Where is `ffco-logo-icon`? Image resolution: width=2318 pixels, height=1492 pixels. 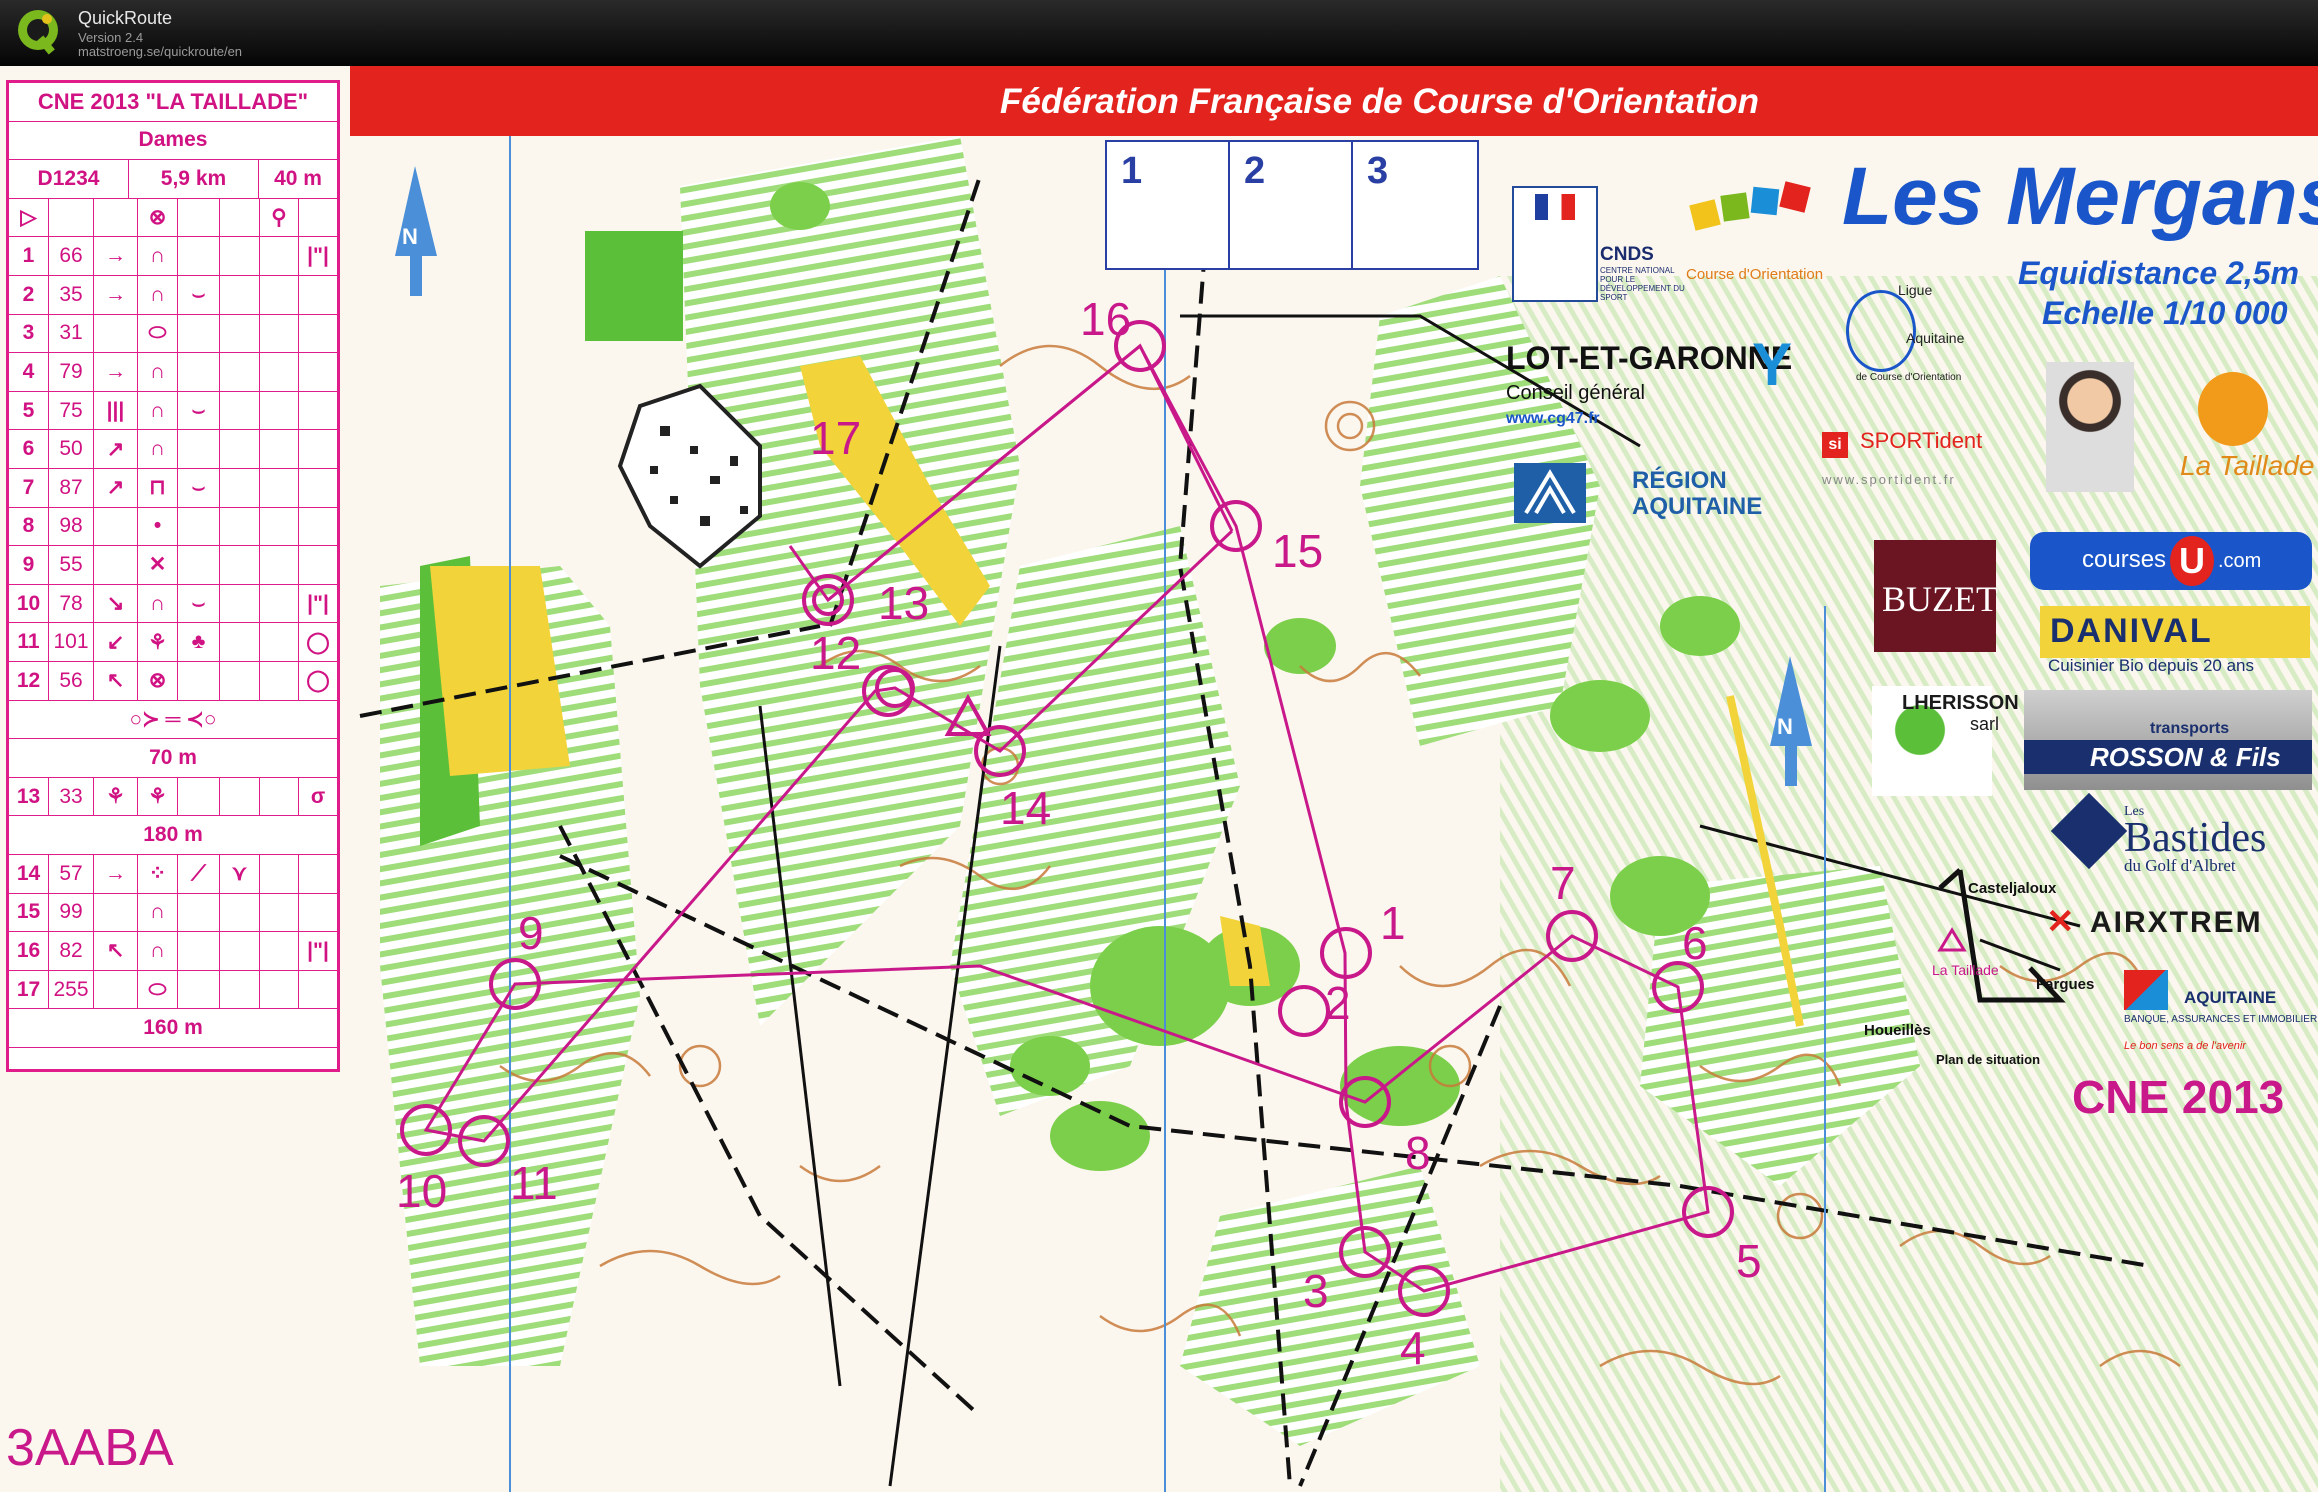
ffco-logo-icon is located at coordinates (1750, 206).